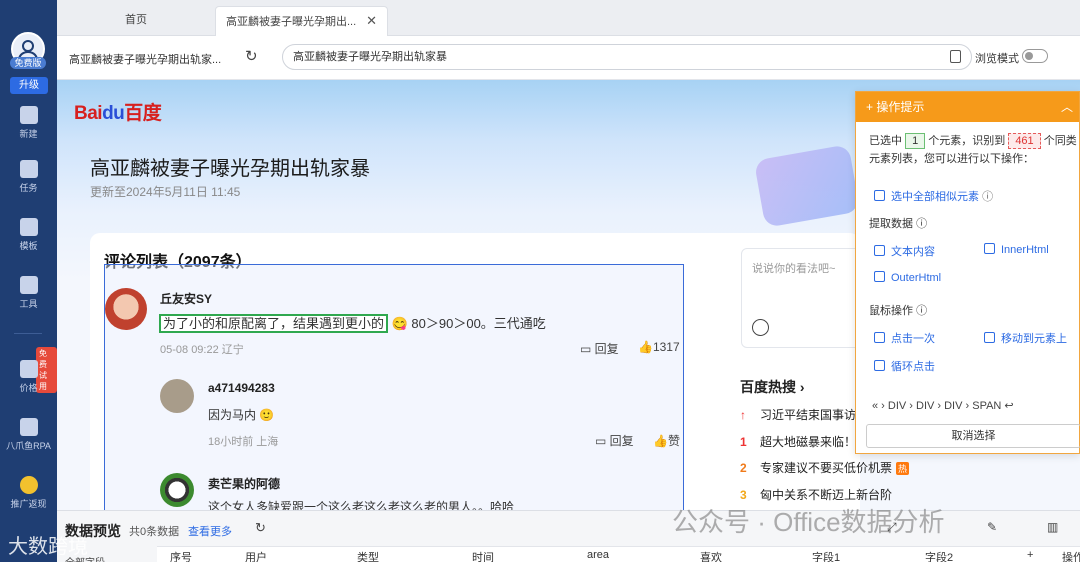 Image resolution: width=1080 pixels, height=562 pixels. What do you see at coordinates (1067, 107) in the screenshot?
I see `chevron-up-icon: ︿` at bounding box center [1067, 107].